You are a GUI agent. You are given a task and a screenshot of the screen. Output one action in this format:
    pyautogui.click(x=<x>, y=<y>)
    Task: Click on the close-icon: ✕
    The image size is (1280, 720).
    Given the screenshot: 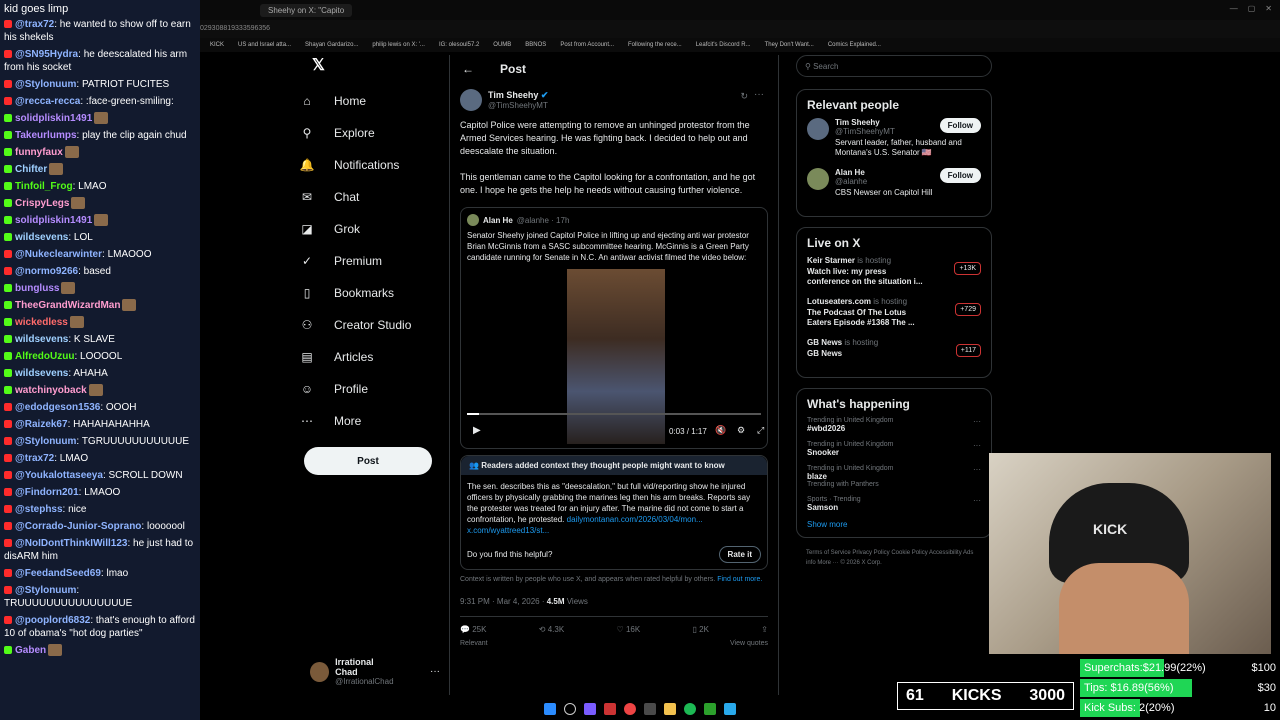 What is the action you would take?
    pyautogui.click(x=1268, y=8)
    